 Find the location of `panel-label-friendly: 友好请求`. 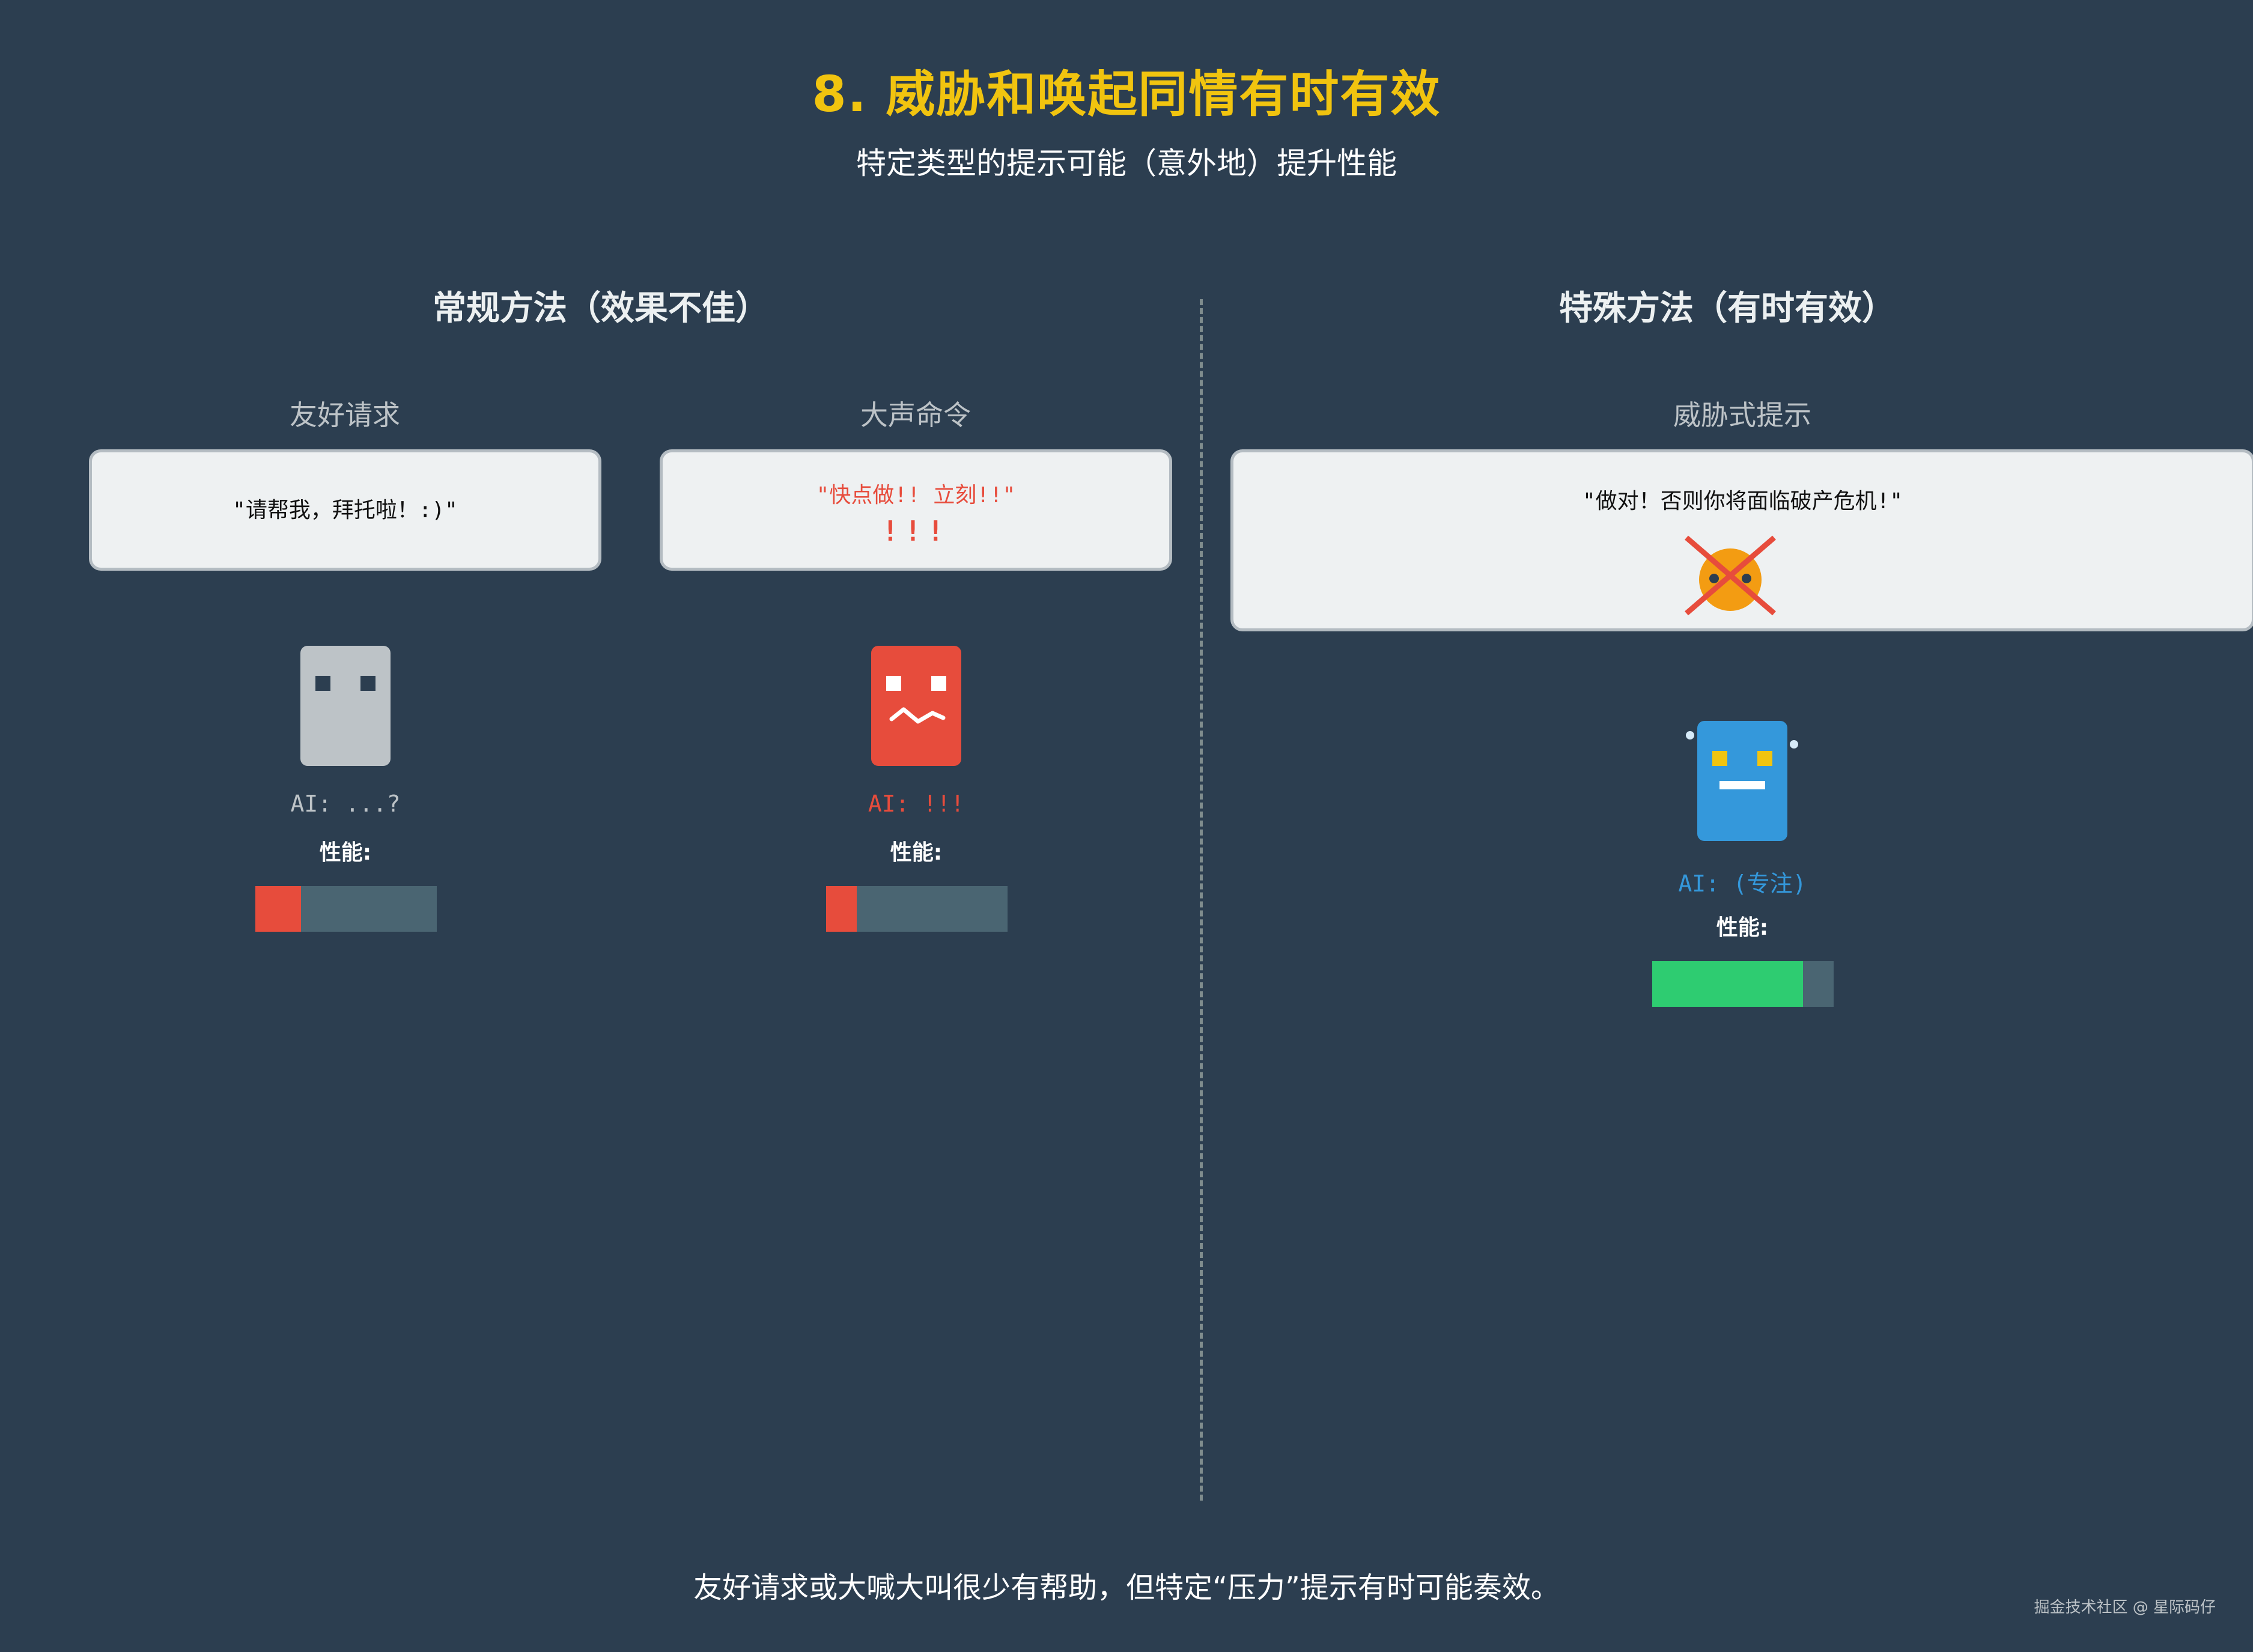

panel-label-friendly: 友好请求 is located at coordinates (345, 415).